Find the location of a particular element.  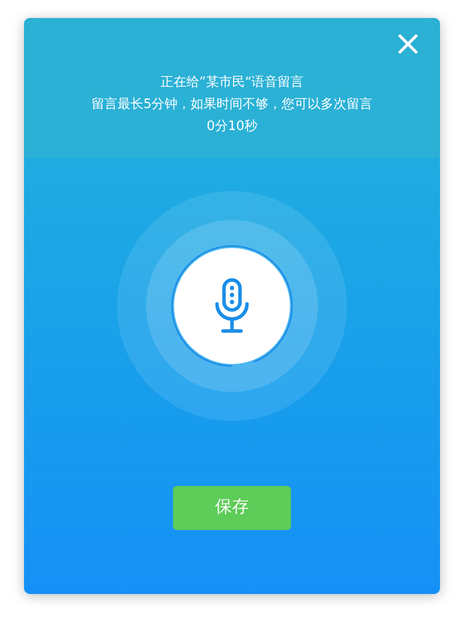

microphone-icon is located at coordinates (232, 306).